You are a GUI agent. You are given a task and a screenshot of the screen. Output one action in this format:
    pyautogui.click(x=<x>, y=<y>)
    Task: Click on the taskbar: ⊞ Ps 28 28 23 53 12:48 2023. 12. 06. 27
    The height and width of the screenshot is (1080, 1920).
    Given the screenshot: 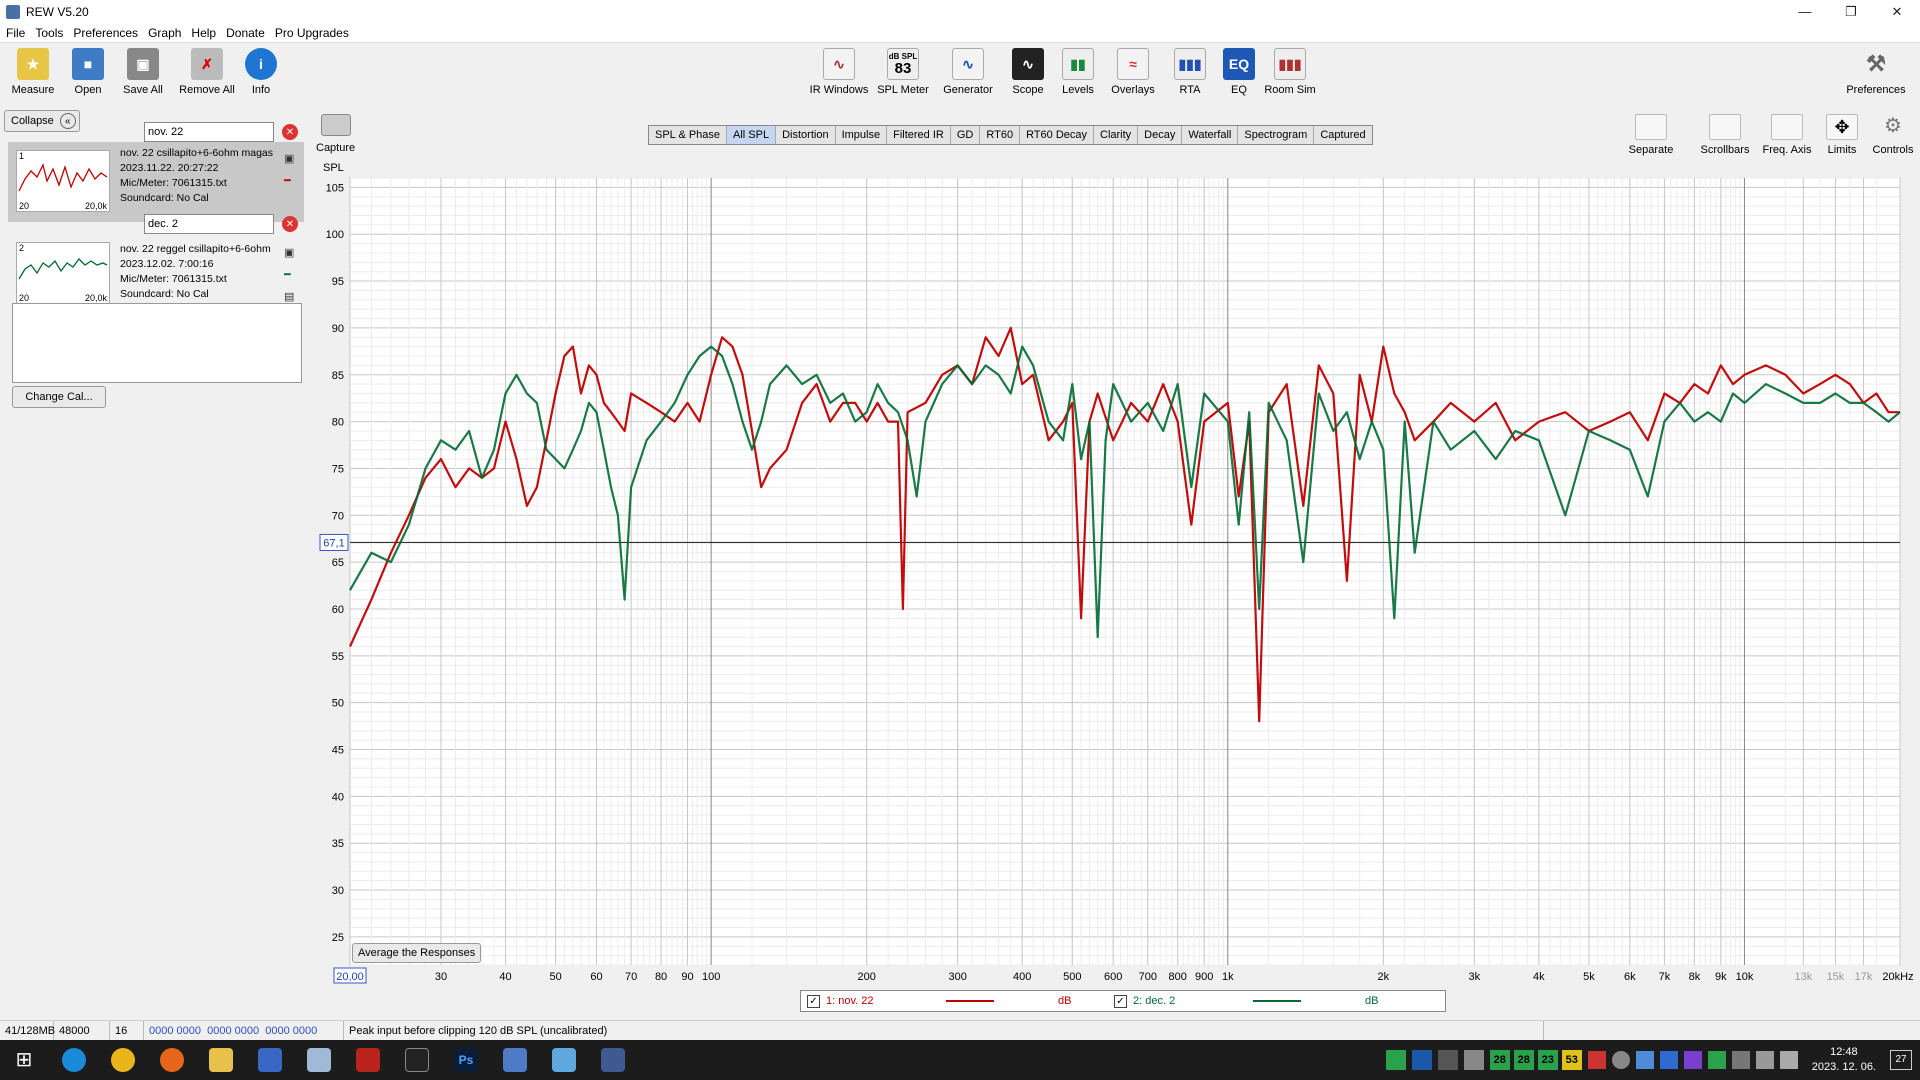 What is the action you would take?
    pyautogui.click(x=960, y=1060)
    